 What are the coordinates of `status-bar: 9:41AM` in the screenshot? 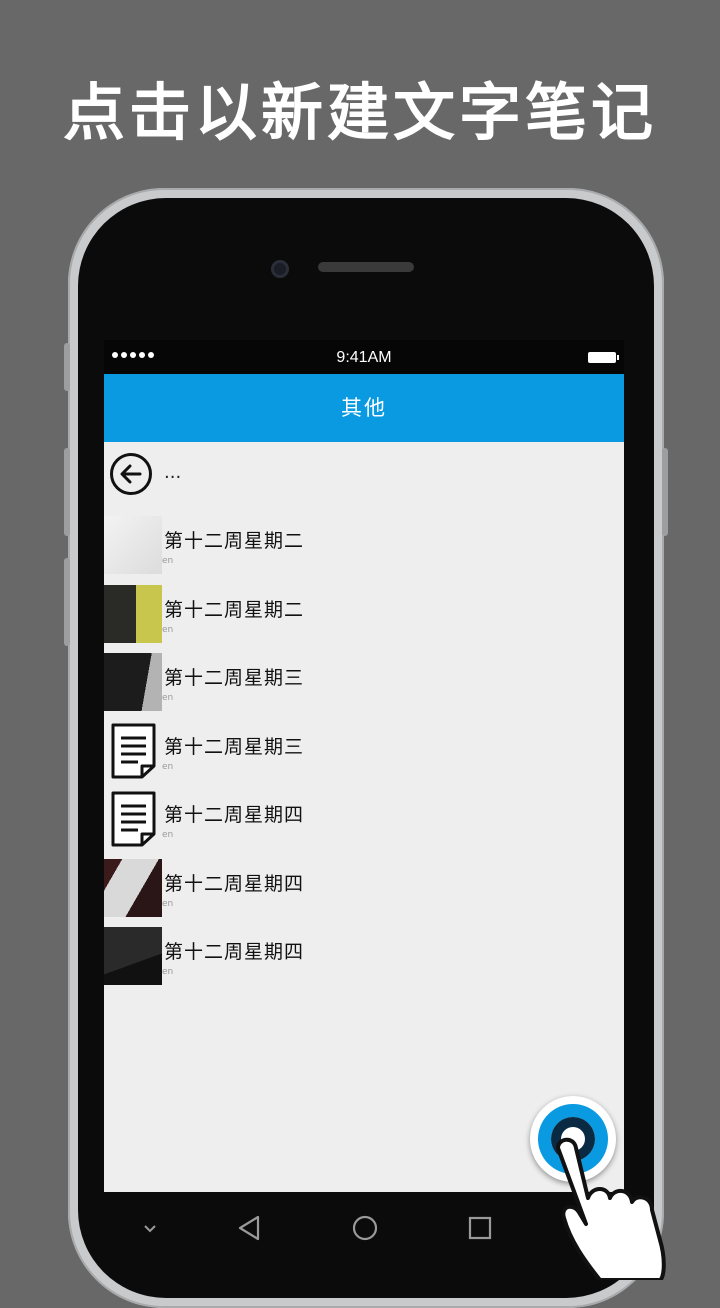 It's located at (364, 357).